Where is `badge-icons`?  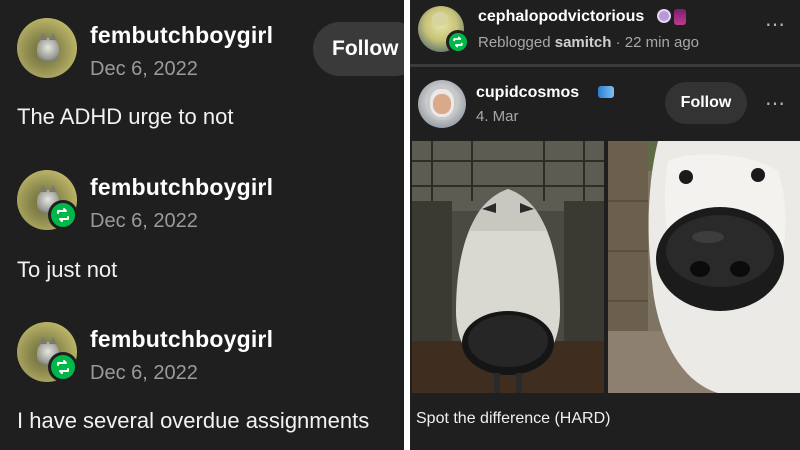
badge-icons is located at coordinates (671, 17).